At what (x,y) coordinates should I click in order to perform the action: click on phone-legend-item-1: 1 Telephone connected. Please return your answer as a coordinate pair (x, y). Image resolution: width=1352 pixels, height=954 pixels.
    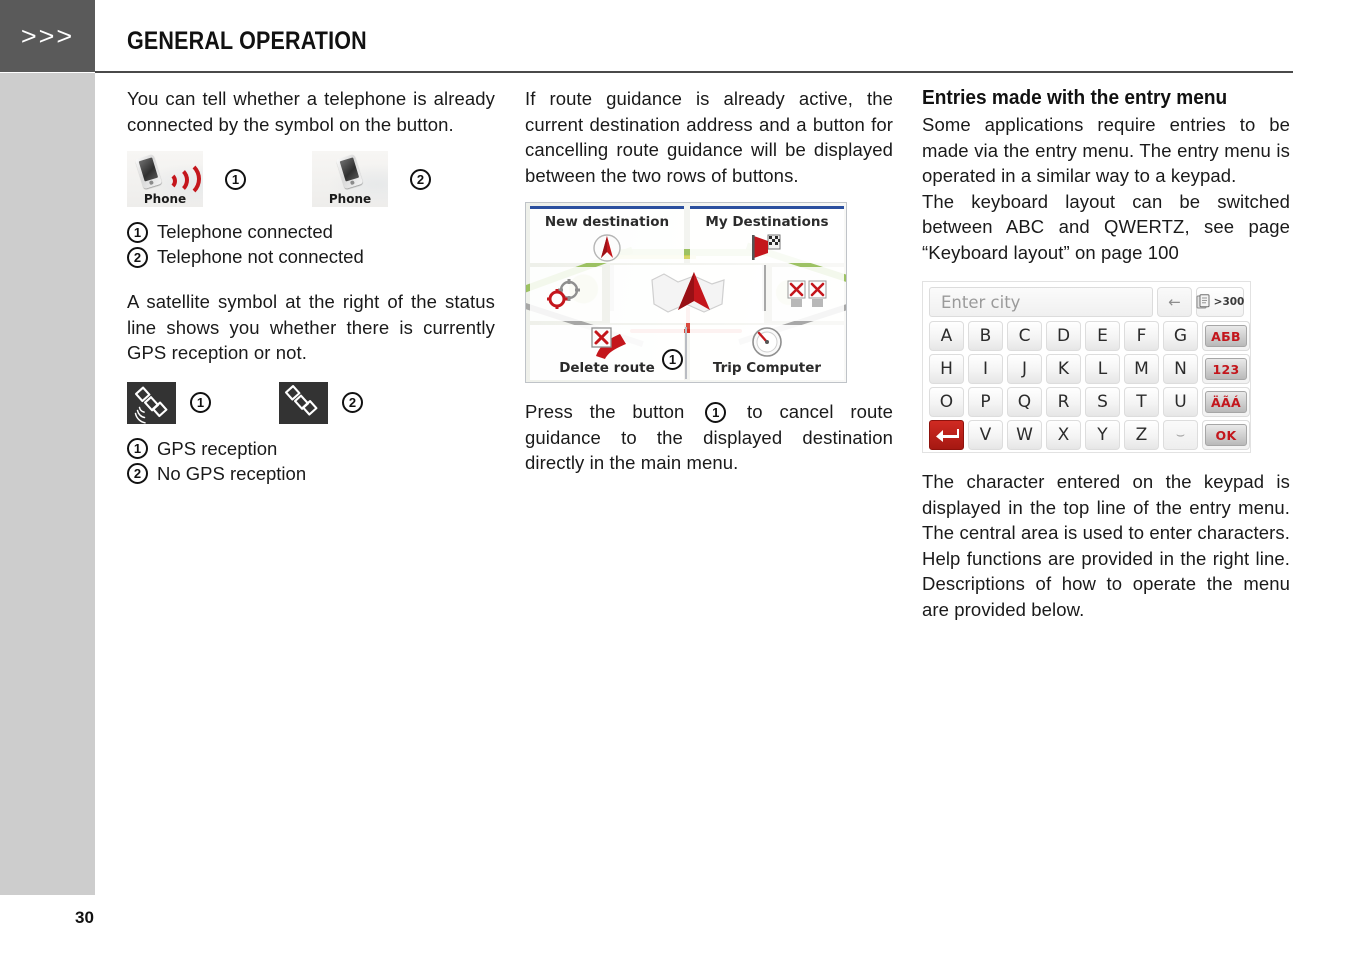
    Looking at the image, I should click on (311, 232).